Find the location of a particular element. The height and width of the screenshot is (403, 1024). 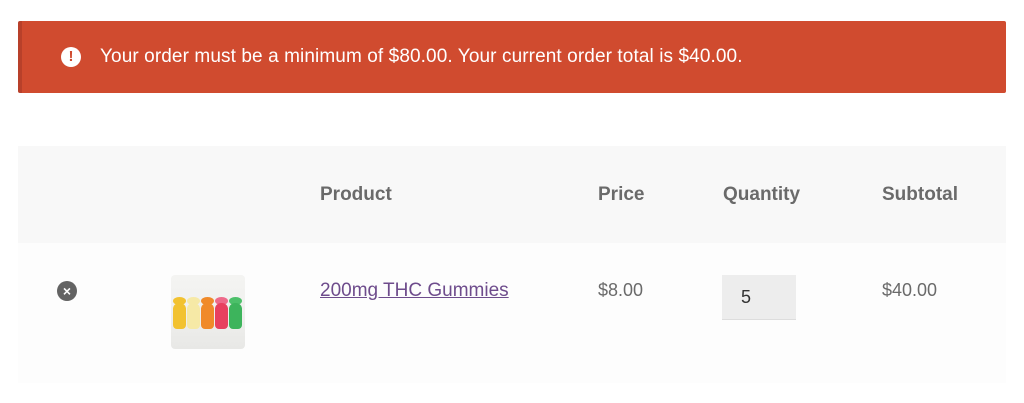

column-header-subtotal: Subtotal is located at coordinates (920, 194).